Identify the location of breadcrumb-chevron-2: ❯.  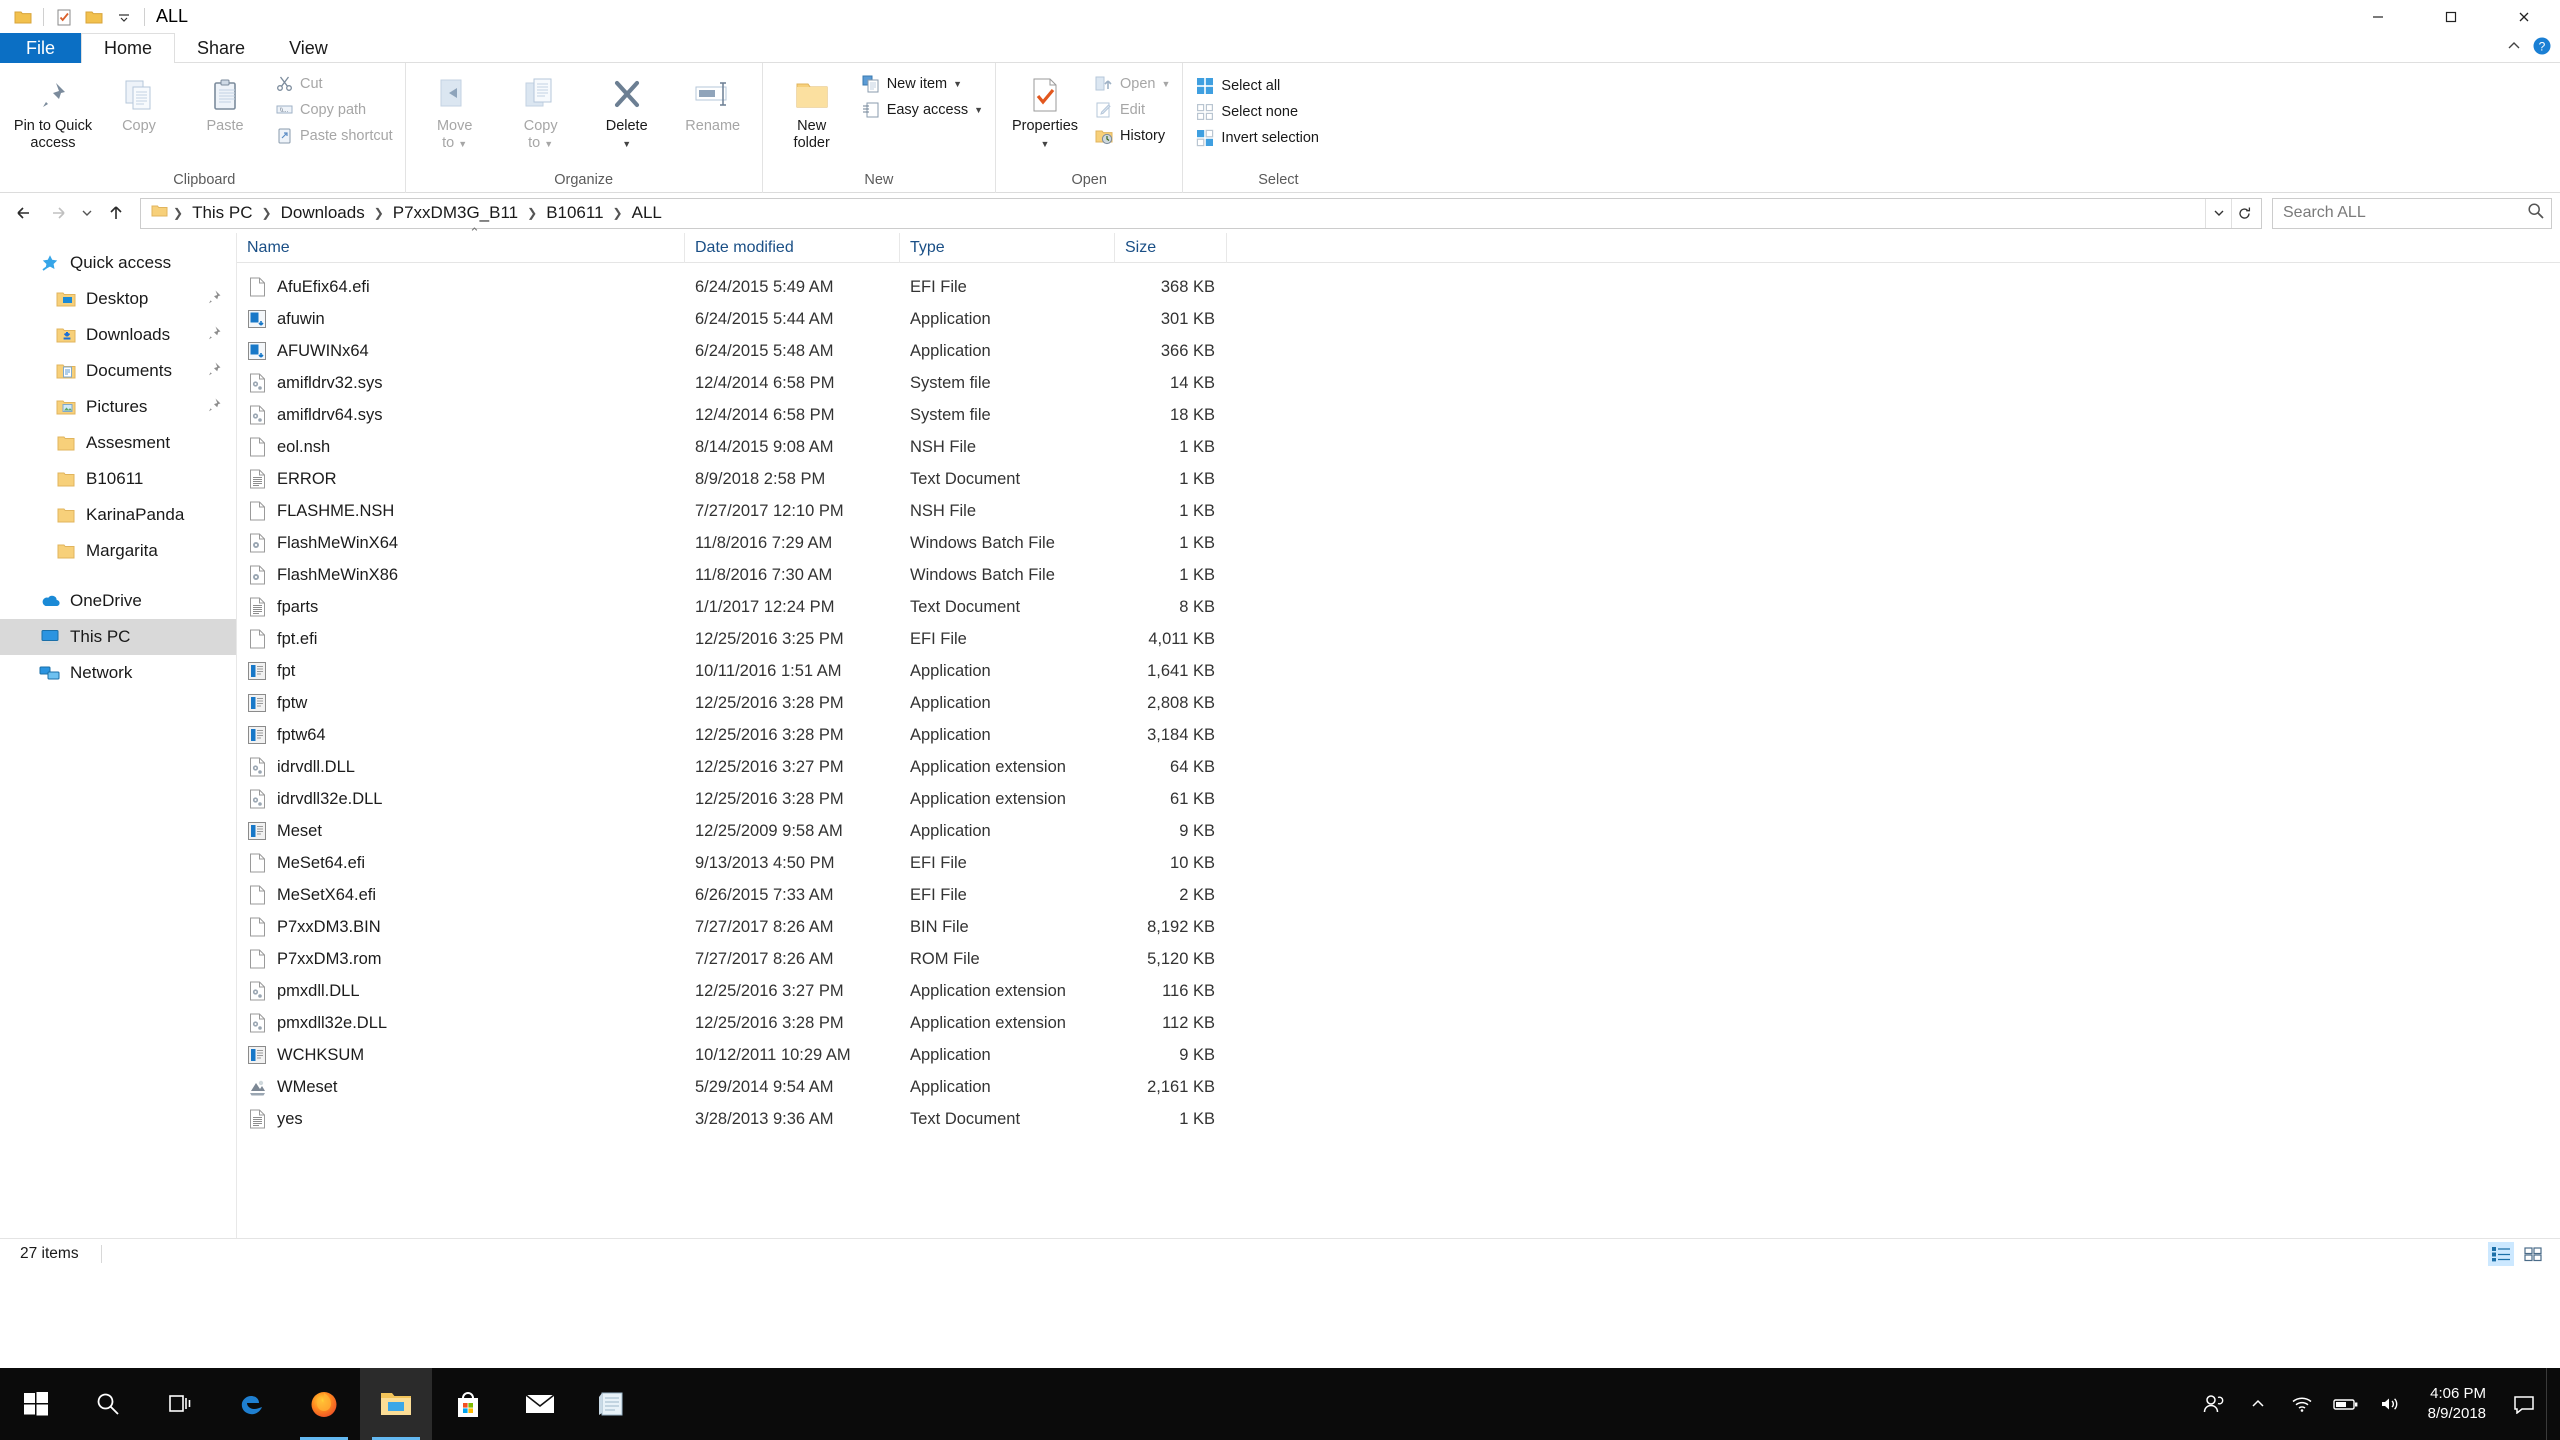
(379, 213).